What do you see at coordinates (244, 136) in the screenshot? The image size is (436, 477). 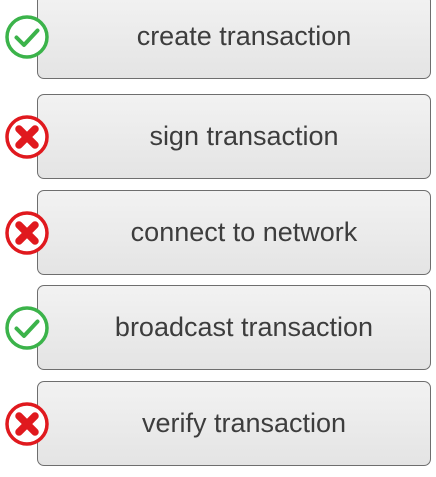 I see `step-label: sign transaction` at bounding box center [244, 136].